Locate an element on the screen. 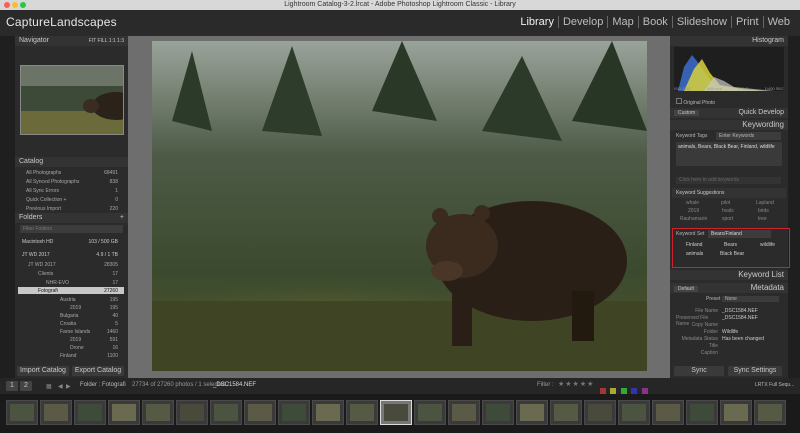  folder-row: Clients 17 is located at coordinates (80, 274).